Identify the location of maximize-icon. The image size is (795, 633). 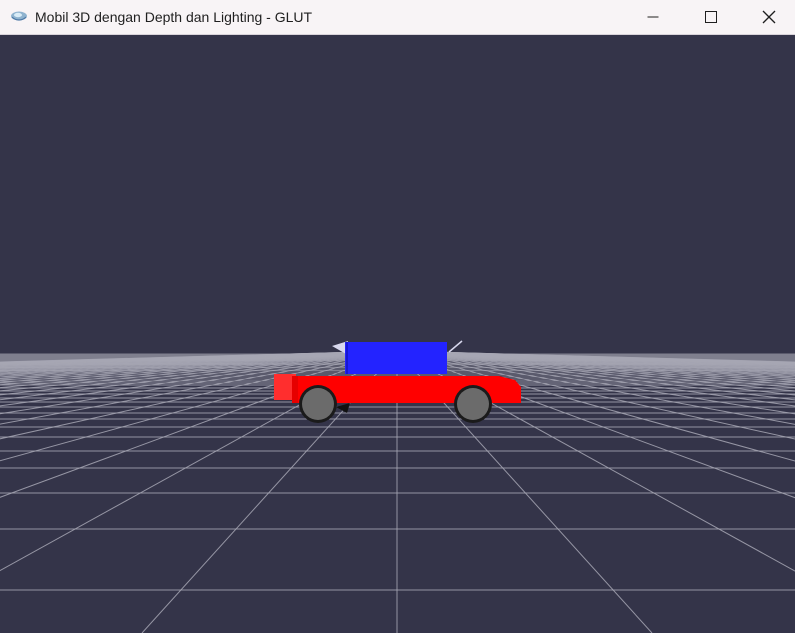
(711, 17).